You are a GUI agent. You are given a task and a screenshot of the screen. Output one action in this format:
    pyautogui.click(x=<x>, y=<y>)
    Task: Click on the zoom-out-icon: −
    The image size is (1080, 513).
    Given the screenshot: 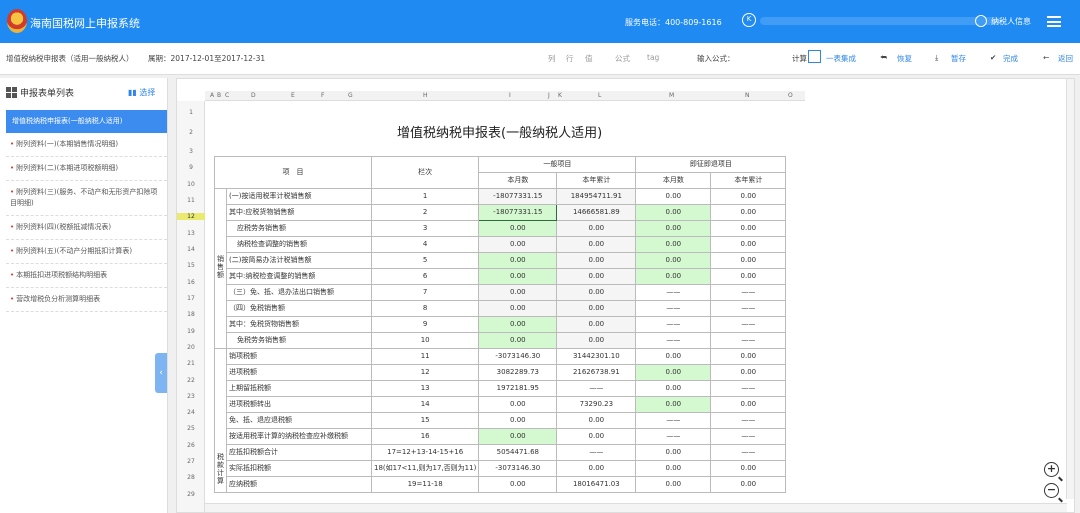 What is the action you would take?
    pyautogui.click(x=1051, y=490)
    